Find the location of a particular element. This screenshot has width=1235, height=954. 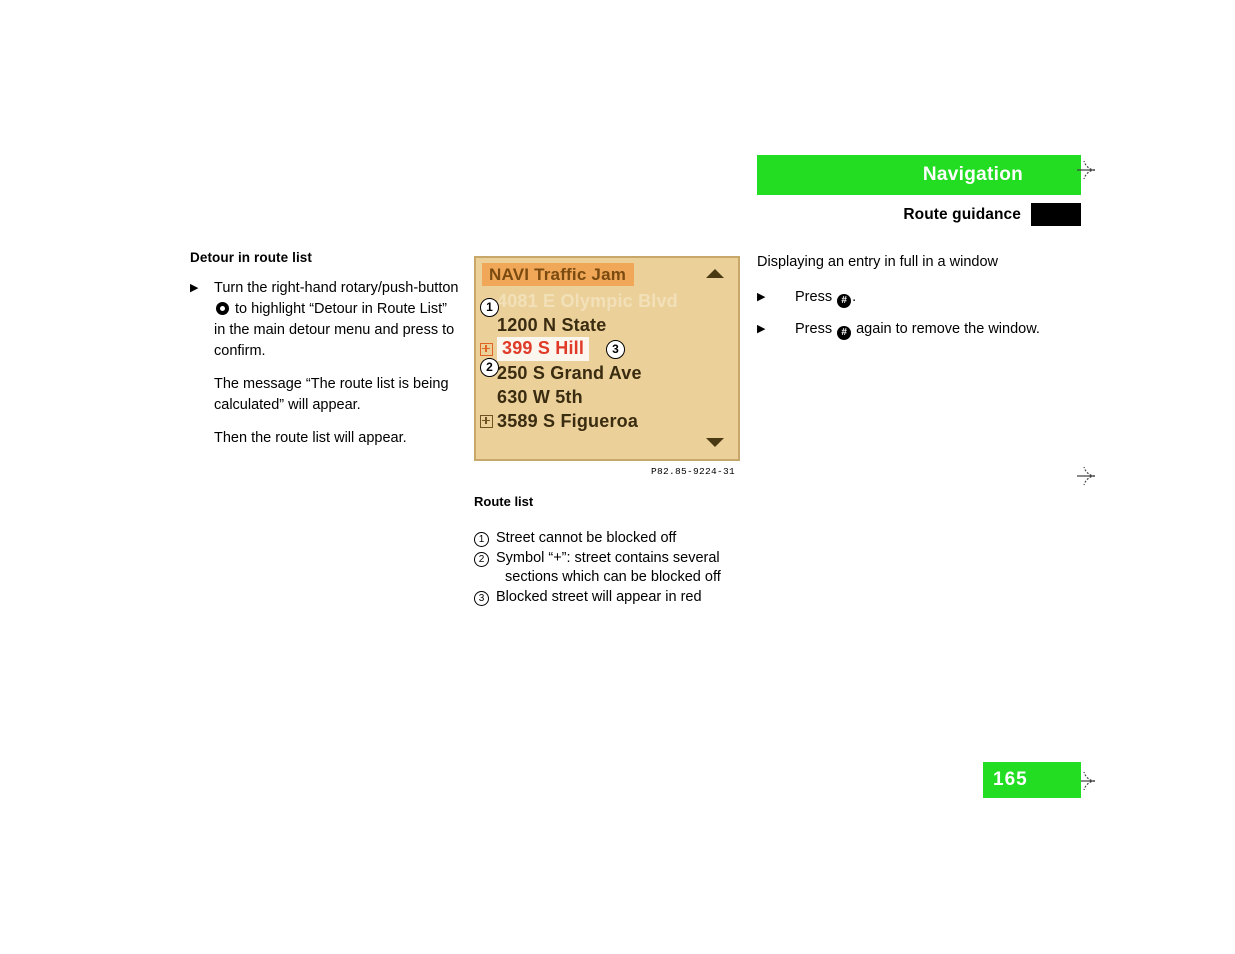

route-list-row-label: 1200 N State is located at coordinates (552, 324).